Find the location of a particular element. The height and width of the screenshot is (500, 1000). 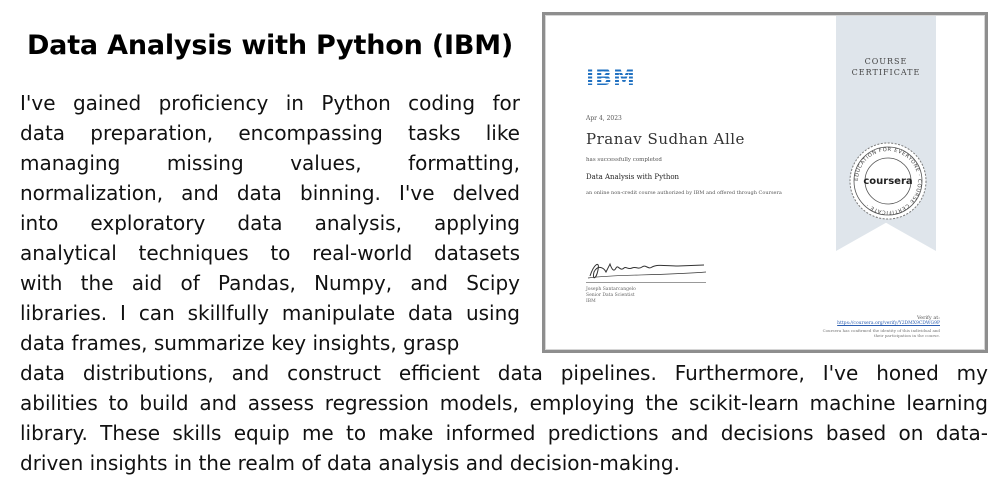

signer-org: IBM is located at coordinates (591, 301).